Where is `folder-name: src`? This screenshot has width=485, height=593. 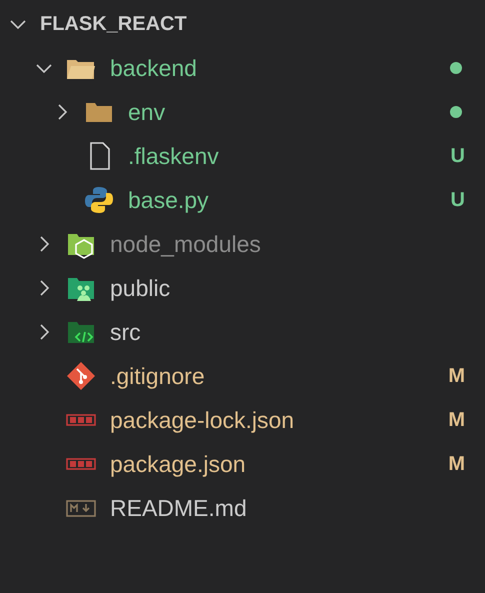 folder-name: src is located at coordinates (125, 332).